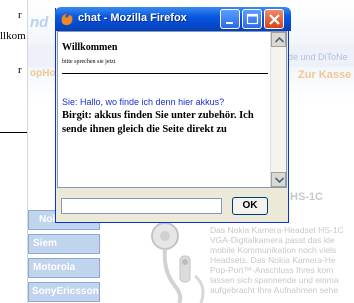  What do you see at coordinates (13, 132) in the screenshot?
I see `left-column-divider` at bounding box center [13, 132].